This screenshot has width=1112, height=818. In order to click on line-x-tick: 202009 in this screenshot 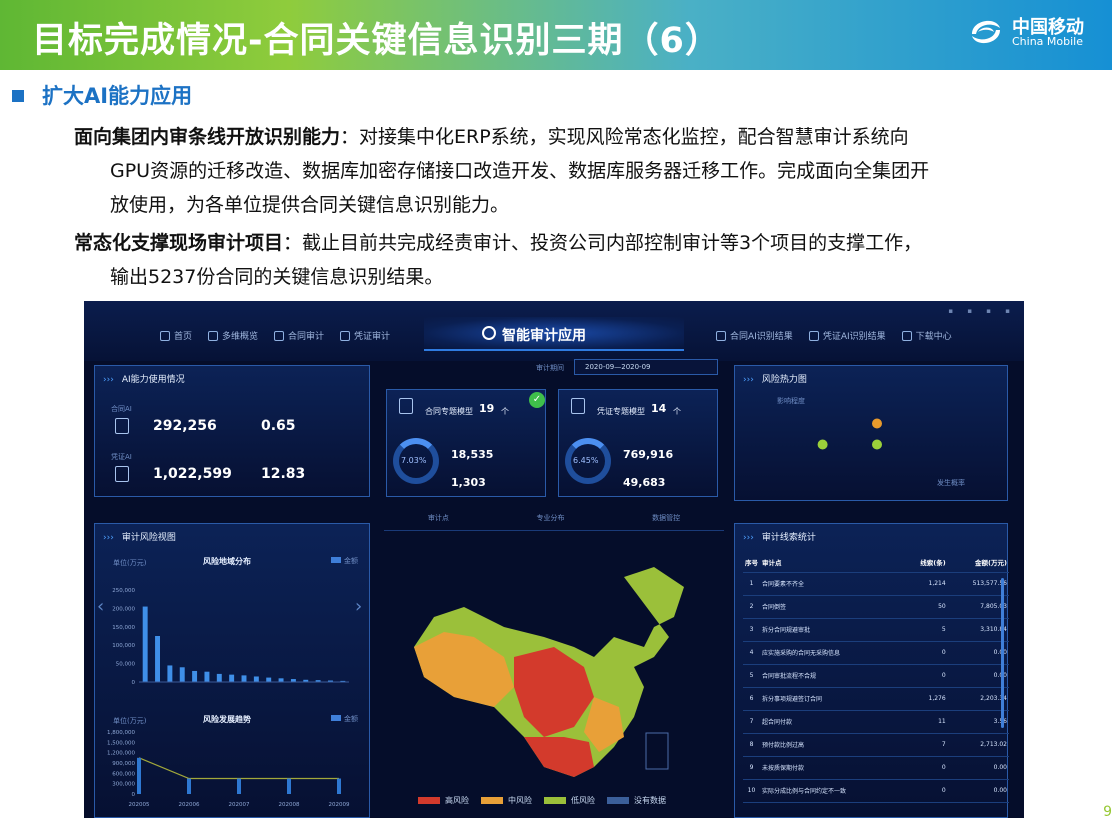, I will do `click(339, 805)`.